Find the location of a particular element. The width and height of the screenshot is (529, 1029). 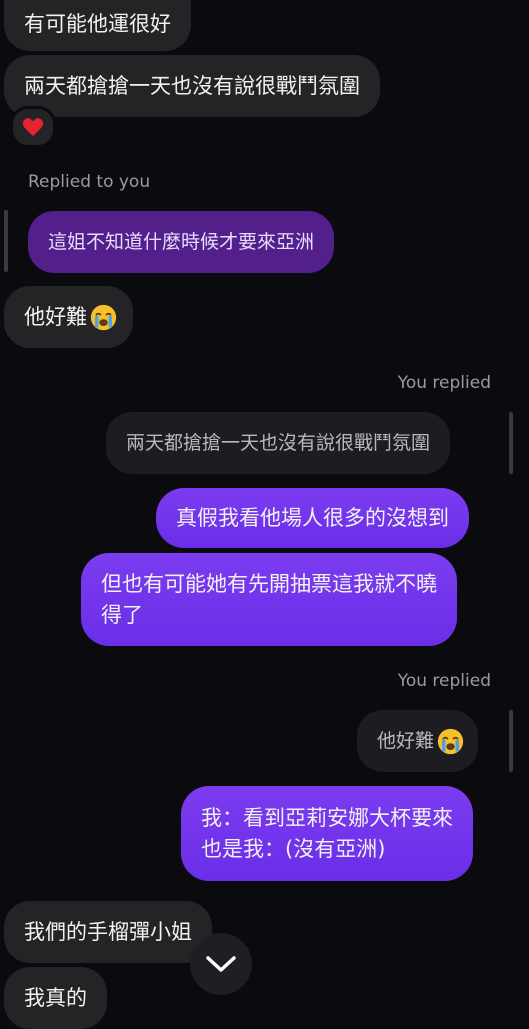

message-text: 兩天都搶搶一天也沒有說很戰鬥氛圍 is located at coordinates (192, 85).